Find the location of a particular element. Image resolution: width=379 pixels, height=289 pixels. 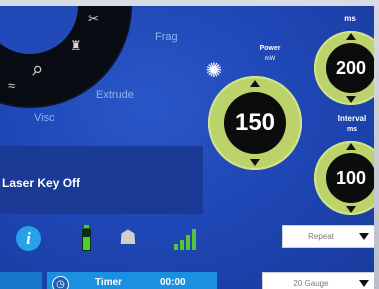

interval-unit: ms is located at coordinates (352, 129).